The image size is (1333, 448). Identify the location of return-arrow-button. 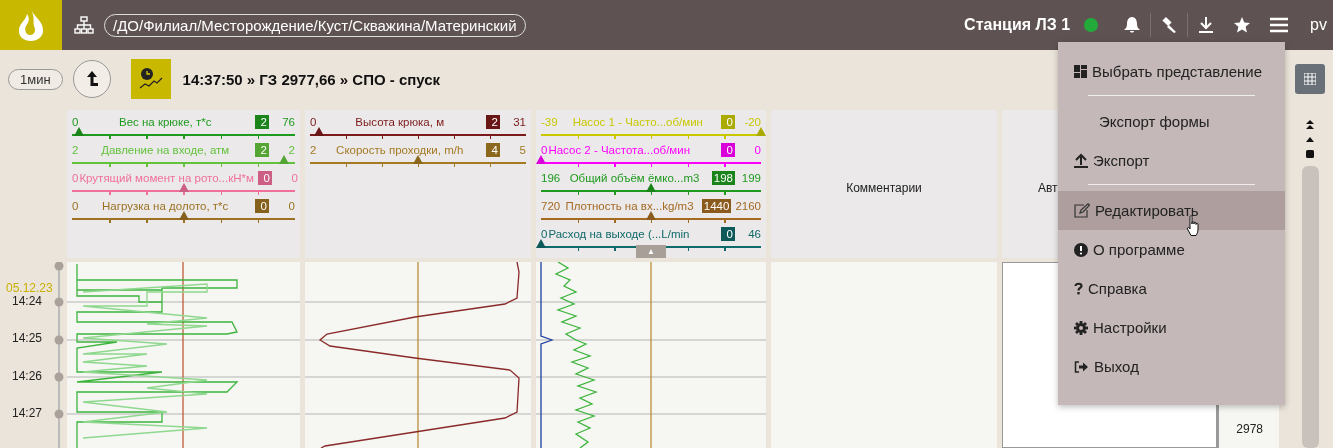
(91, 79).